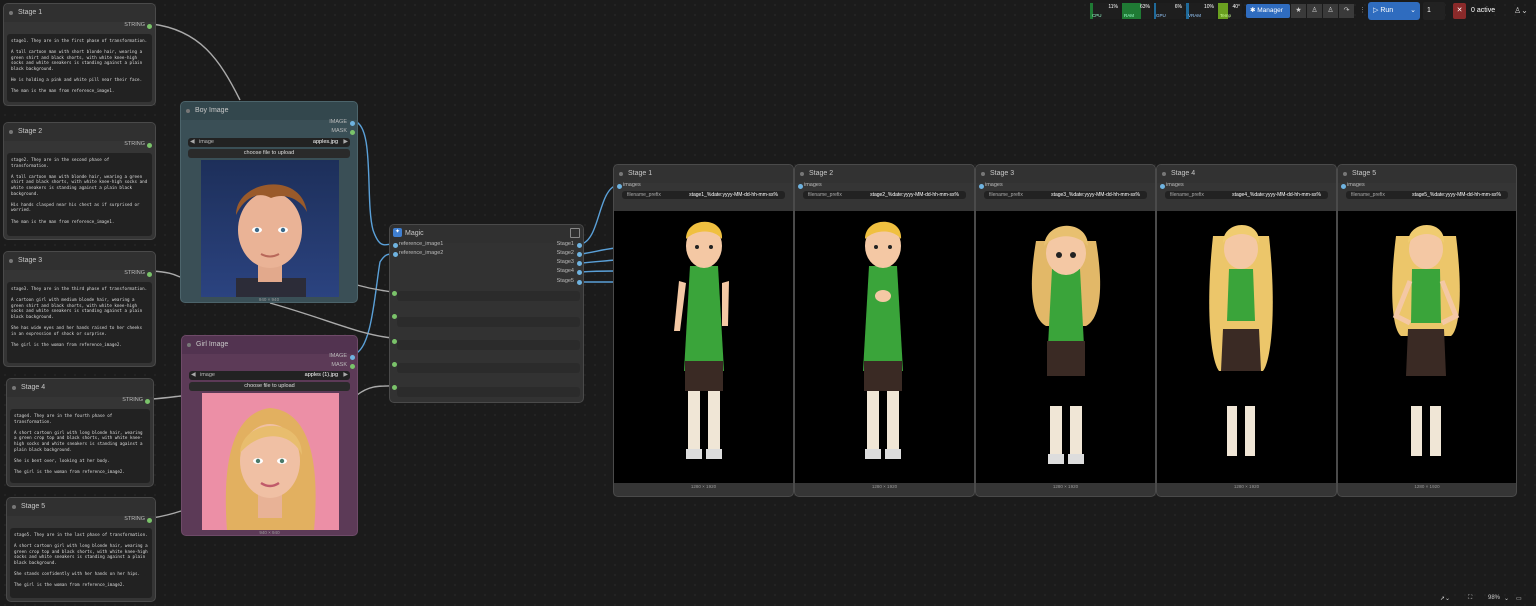 This screenshot has height=606, width=1536. I want to click on profile-button: ♙, so click(1330, 11).